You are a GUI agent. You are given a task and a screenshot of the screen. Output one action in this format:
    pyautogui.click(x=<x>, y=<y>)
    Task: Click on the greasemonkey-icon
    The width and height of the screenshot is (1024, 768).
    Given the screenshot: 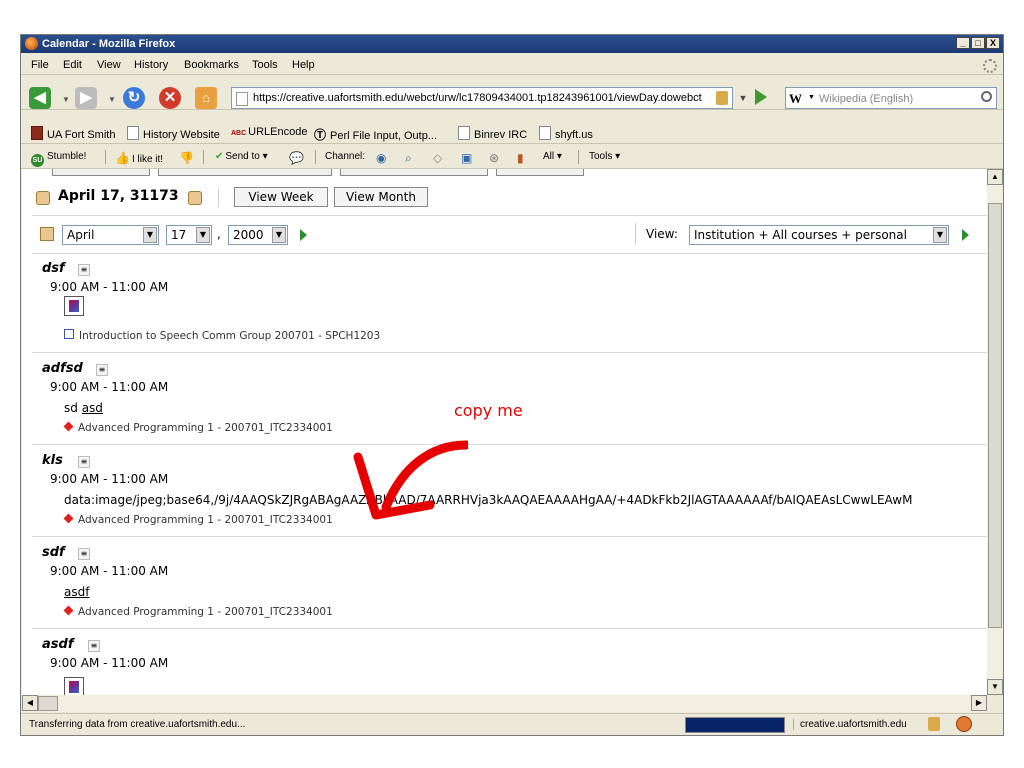 What is the action you would take?
    pyautogui.click(x=964, y=724)
    